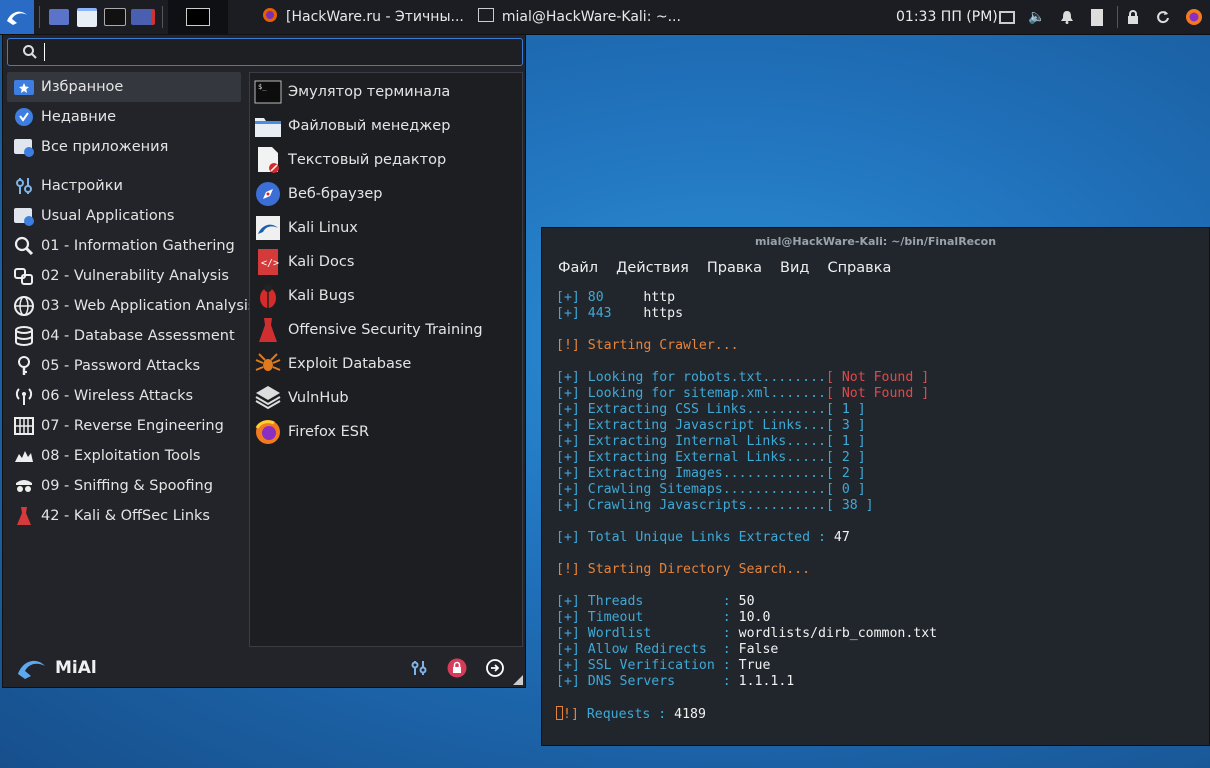  I want to click on app-item: Offensive Security Training, so click(387, 330).